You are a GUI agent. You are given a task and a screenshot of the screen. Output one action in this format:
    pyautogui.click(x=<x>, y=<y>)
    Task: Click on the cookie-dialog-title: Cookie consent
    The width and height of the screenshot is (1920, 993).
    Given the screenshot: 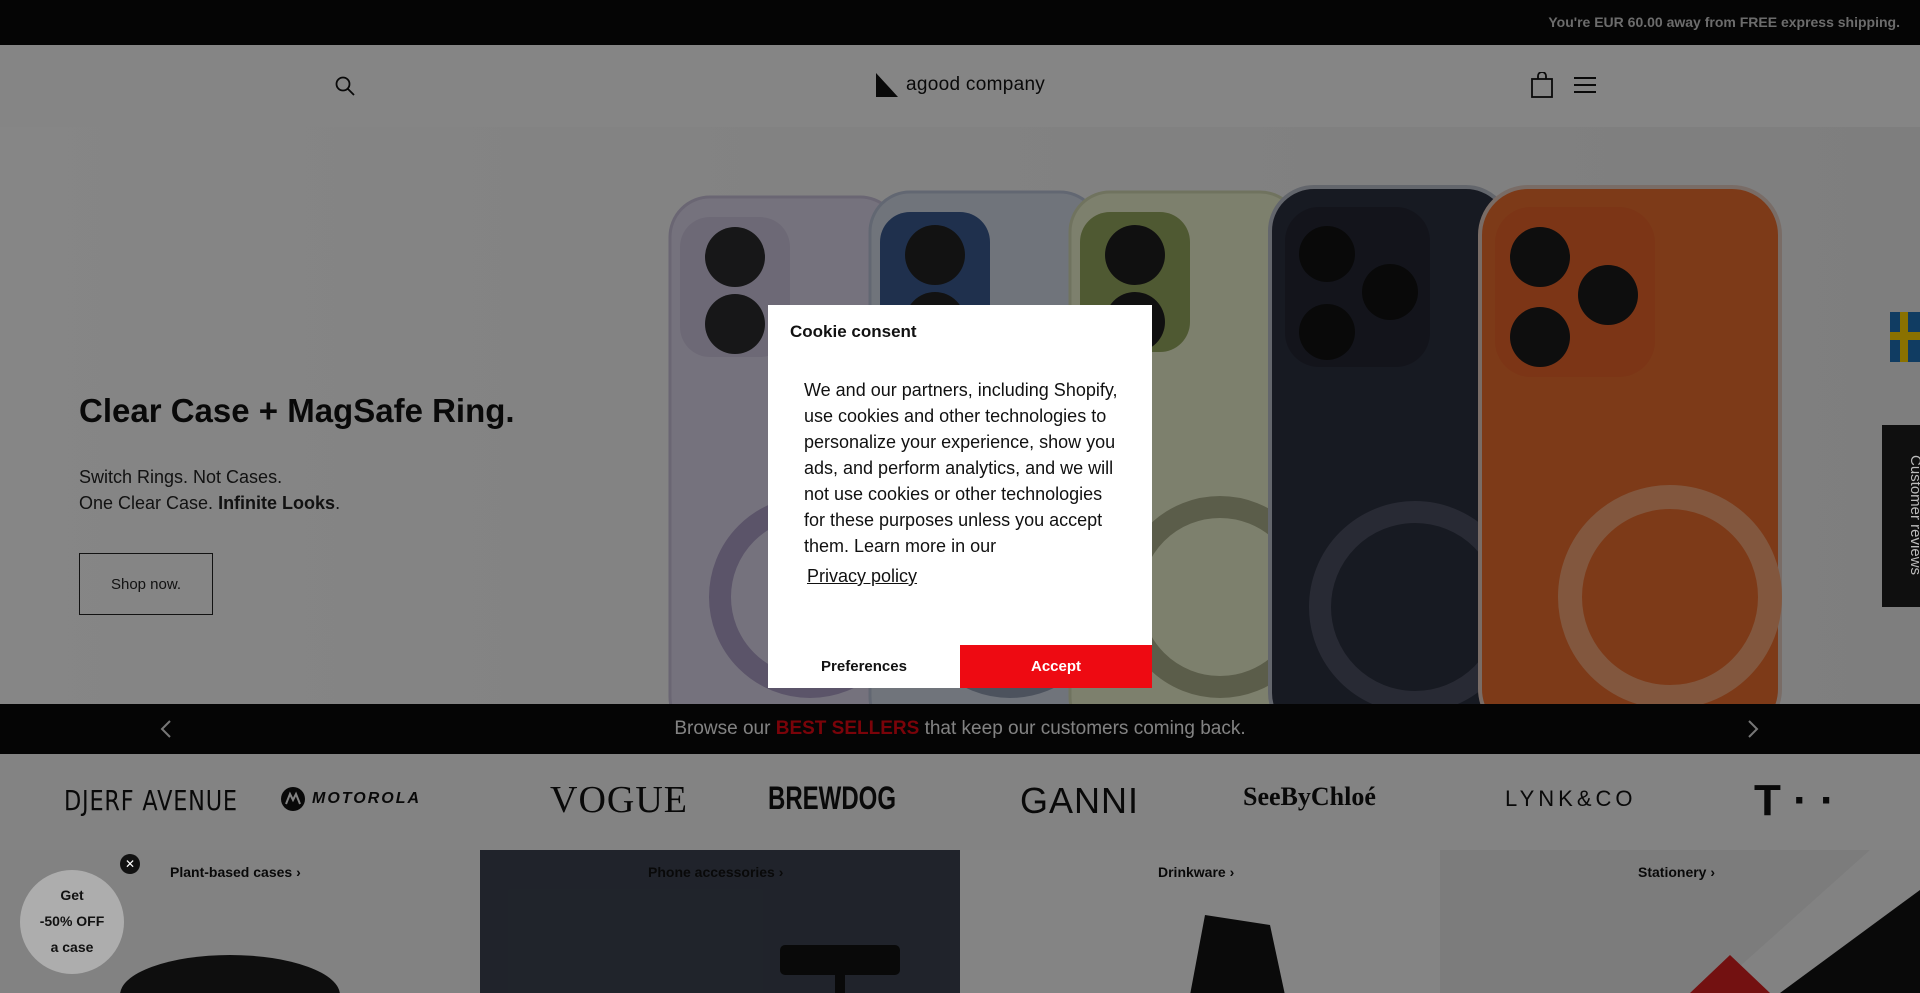 What is the action you would take?
    pyautogui.click(x=853, y=331)
    